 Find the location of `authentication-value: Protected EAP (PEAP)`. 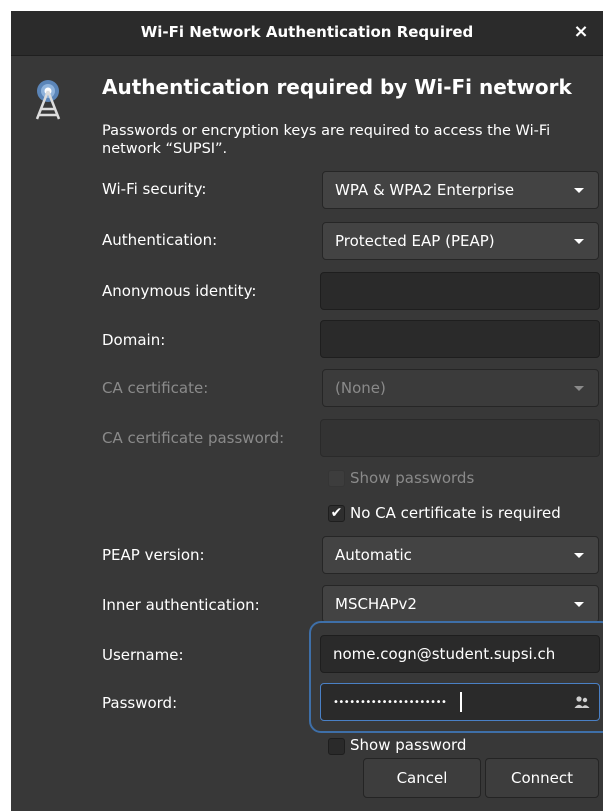

authentication-value: Protected EAP (PEAP) is located at coordinates (415, 241).